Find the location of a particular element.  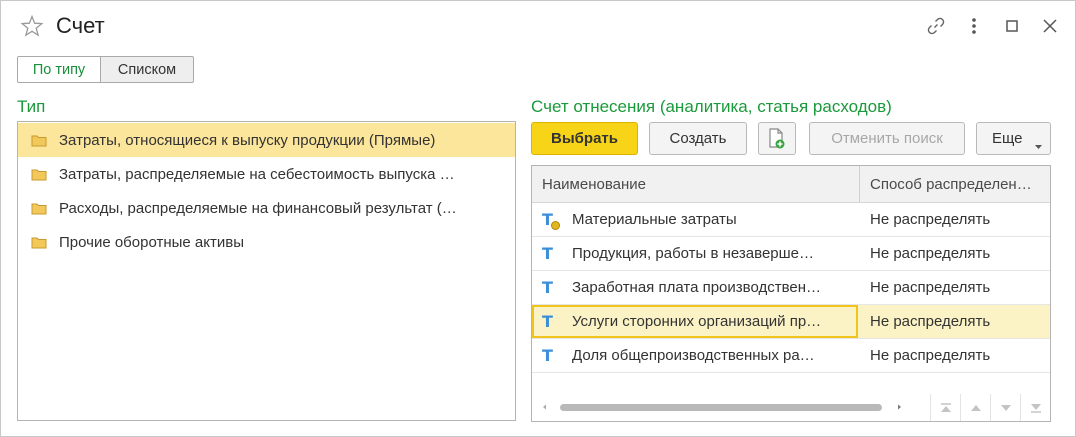

previous-row-icon is located at coordinates (975, 407).